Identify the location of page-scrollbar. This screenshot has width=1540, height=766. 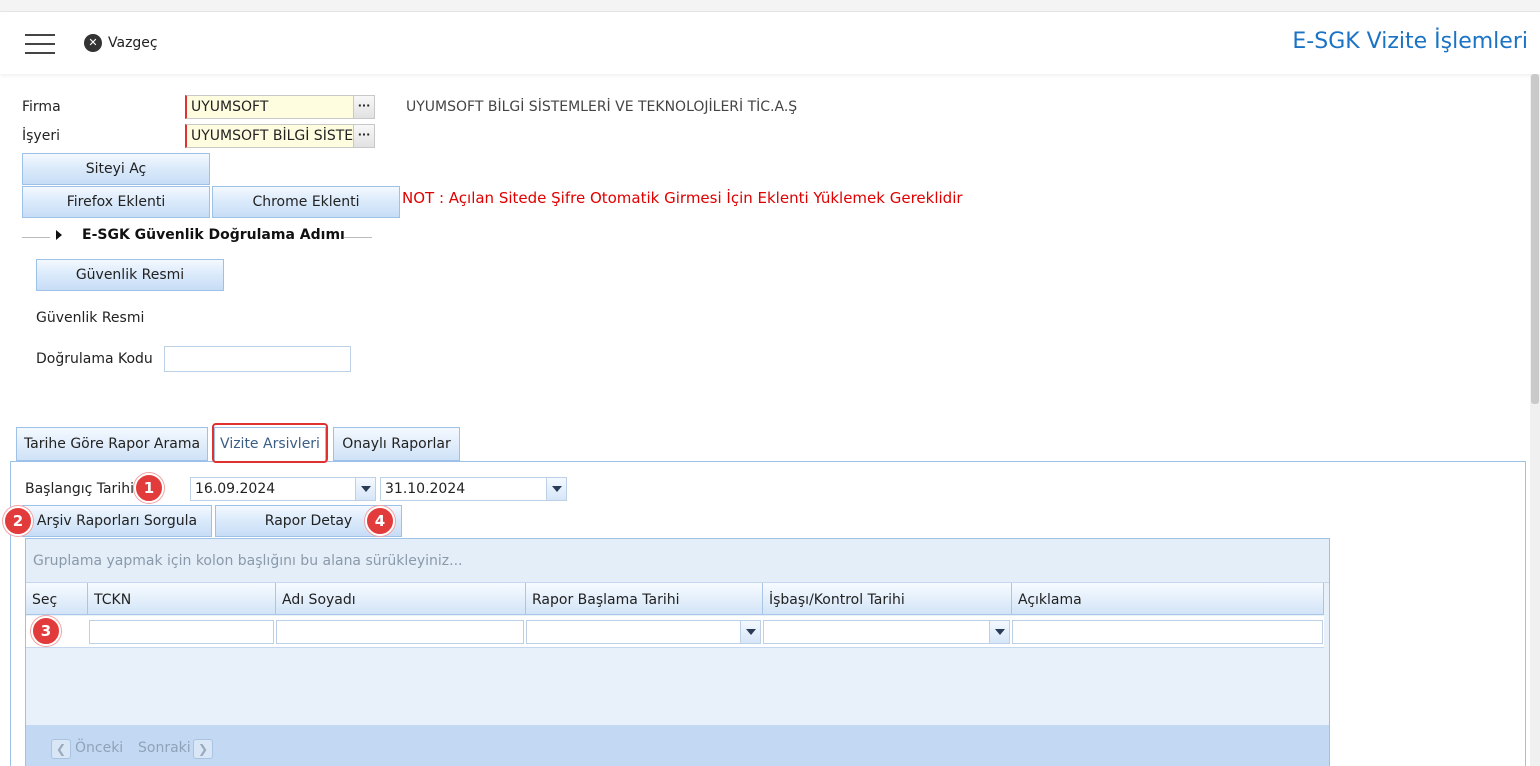
(1535, 420).